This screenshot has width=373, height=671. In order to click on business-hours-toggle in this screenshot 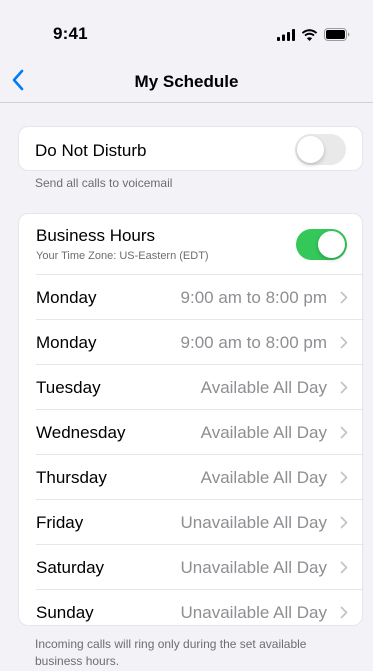, I will do `click(321, 244)`.